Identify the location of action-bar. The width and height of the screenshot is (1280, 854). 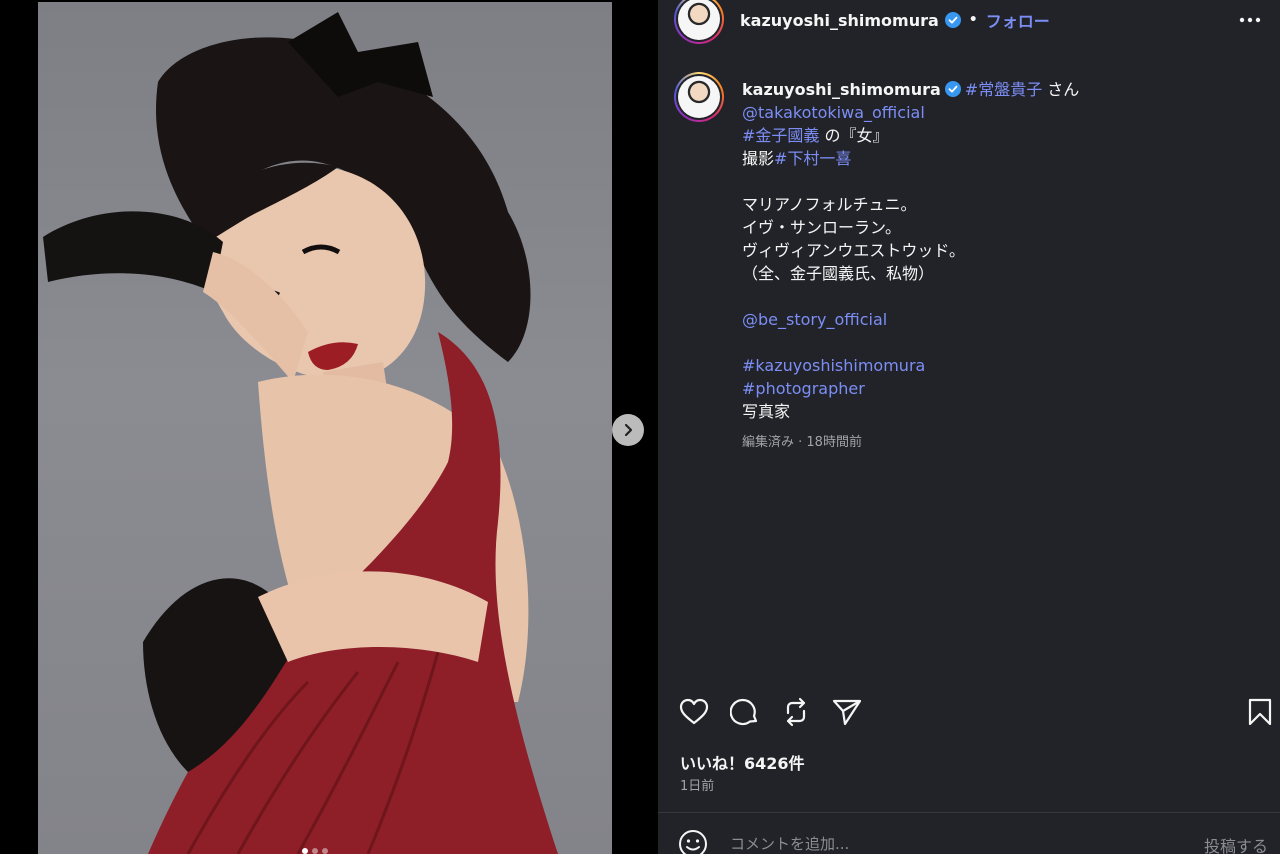
(969, 712).